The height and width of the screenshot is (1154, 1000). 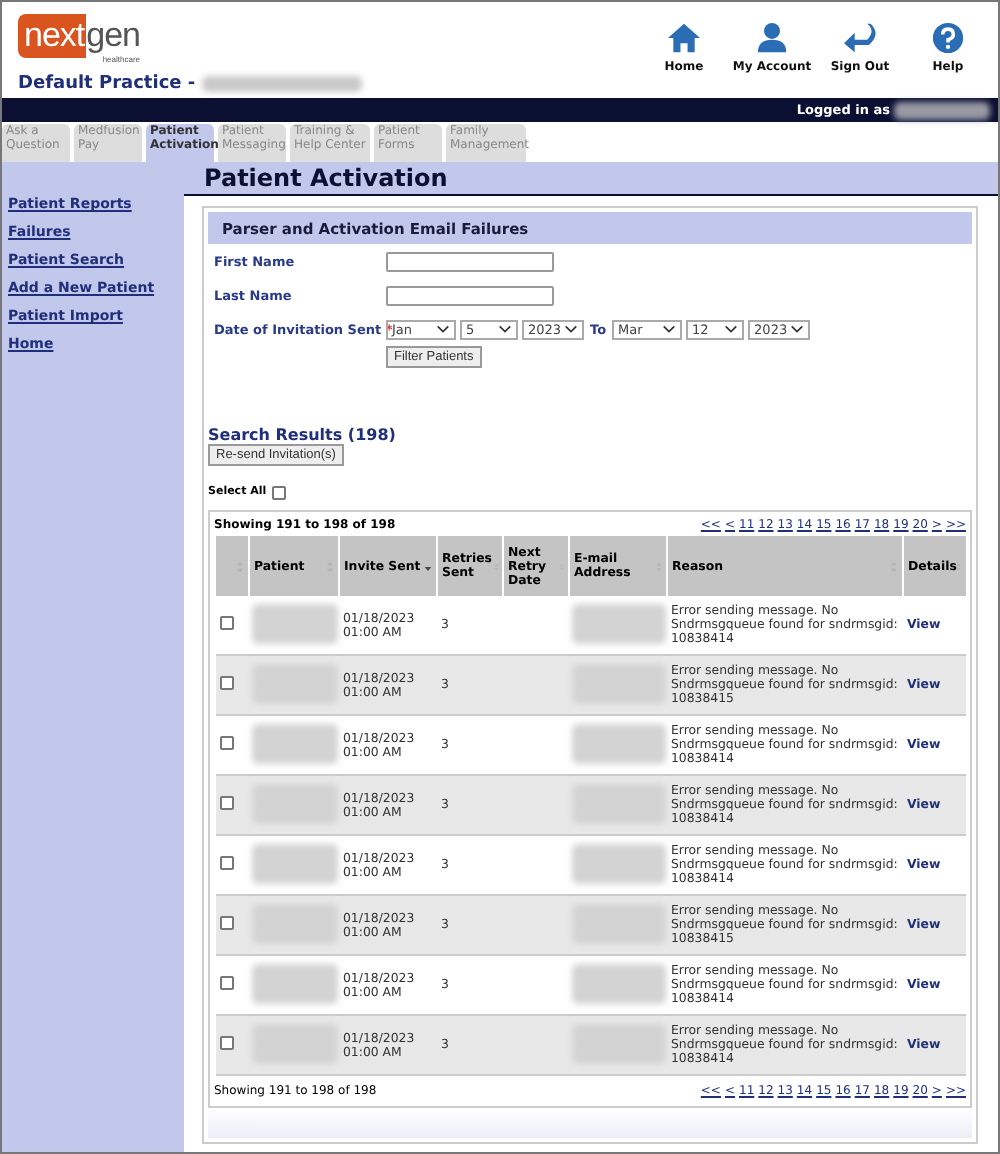 I want to click on practice-name: Default Practice -, so click(x=107, y=84).